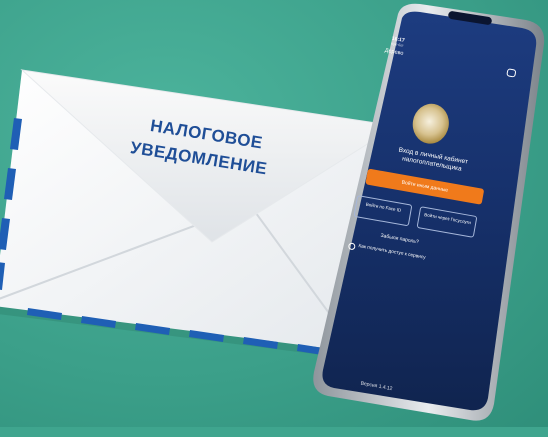  Describe the element at coordinates (394, 52) in the screenshot. I see `back-link: Дерево` at that location.